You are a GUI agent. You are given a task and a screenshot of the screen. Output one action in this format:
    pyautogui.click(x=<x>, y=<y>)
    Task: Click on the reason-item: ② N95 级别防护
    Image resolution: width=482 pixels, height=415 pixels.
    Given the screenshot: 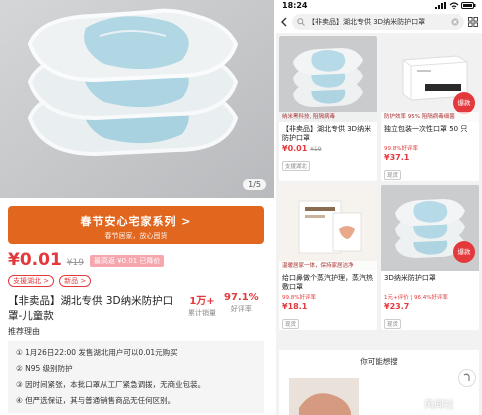 What is the action you would take?
    pyautogui.click(x=44, y=368)
    